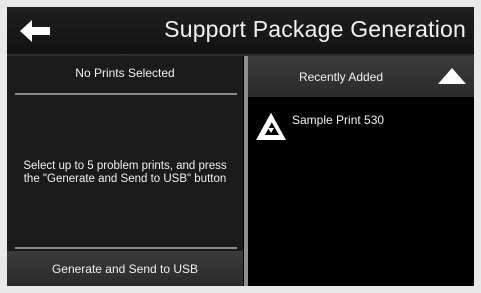 The height and width of the screenshot is (293, 481). What do you see at coordinates (341, 76) in the screenshot?
I see `sort-dropdown: Recently Added` at bounding box center [341, 76].